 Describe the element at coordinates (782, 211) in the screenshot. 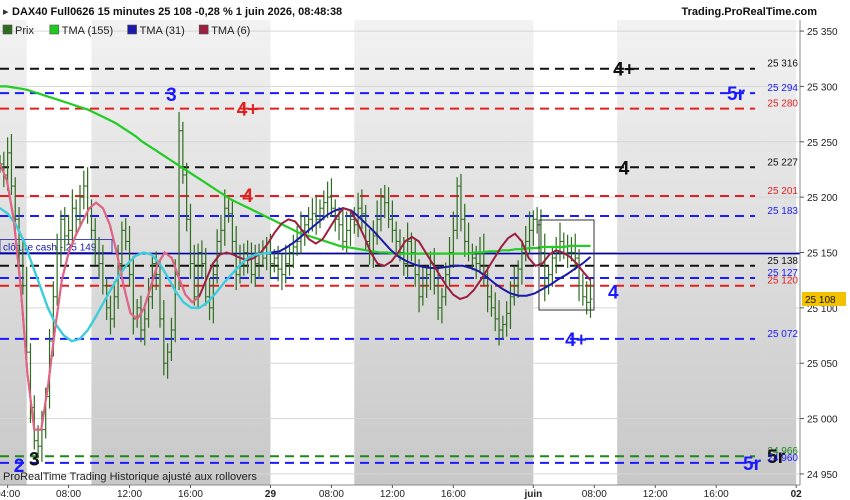

I see `level-label: 25 183` at that location.